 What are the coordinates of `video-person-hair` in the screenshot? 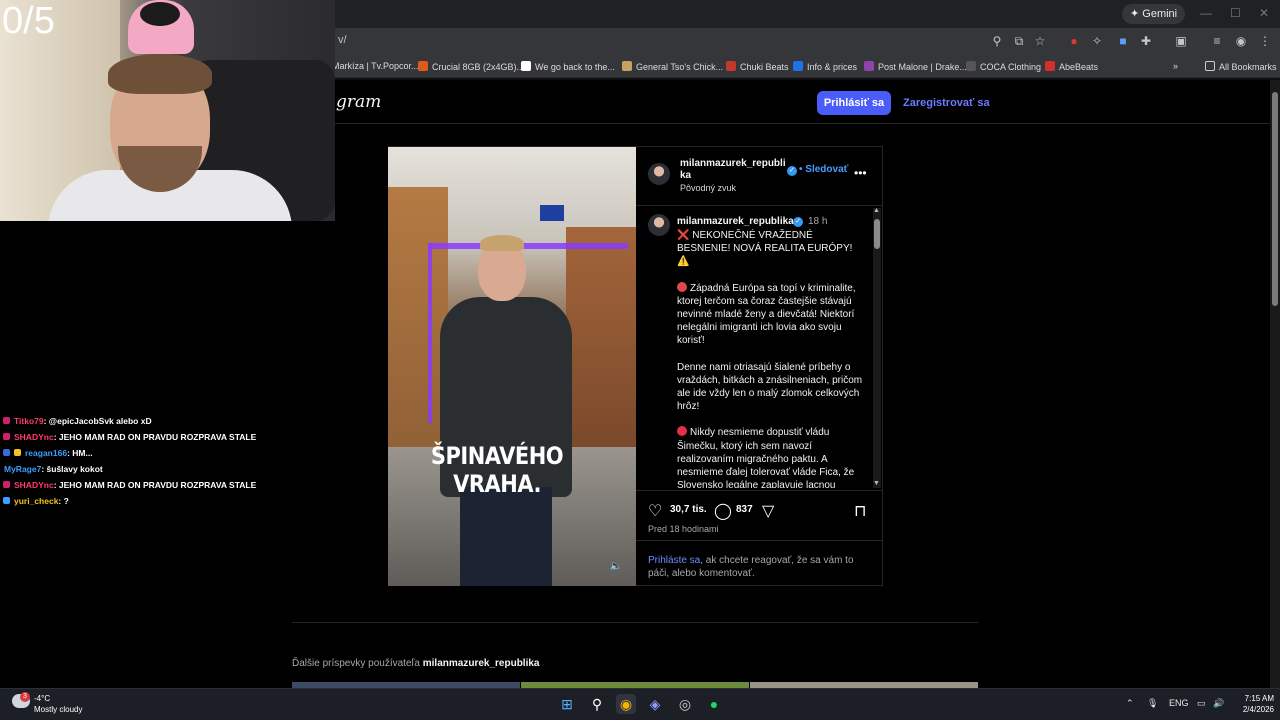 It's located at (502, 243).